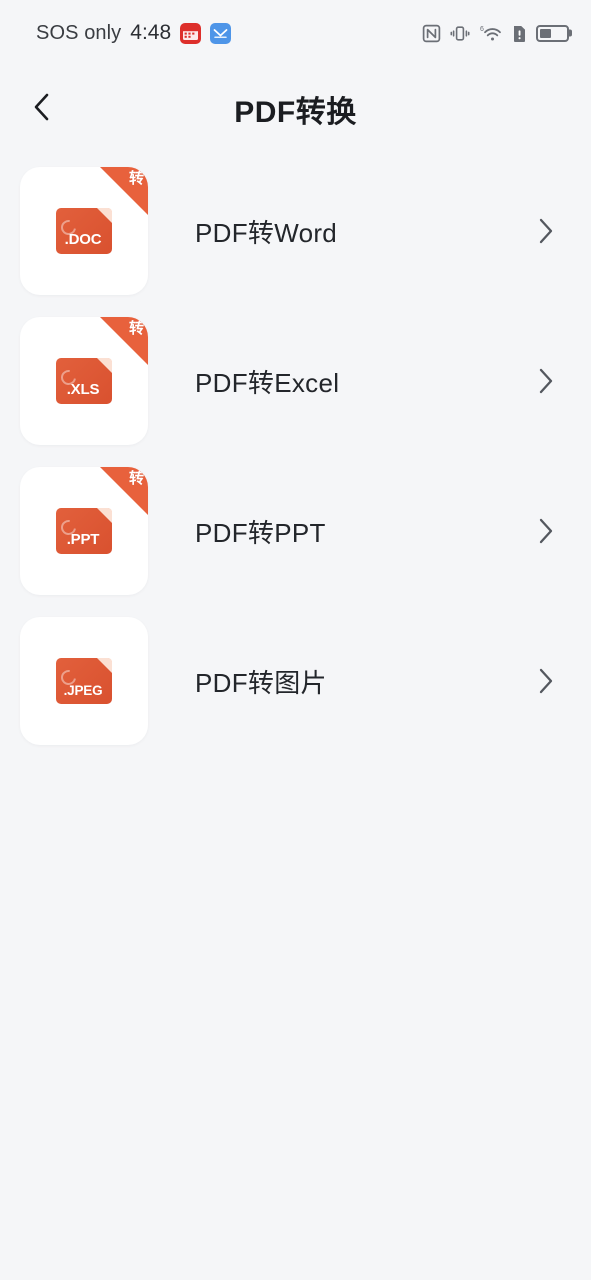  I want to click on chevron-left-icon, so click(42, 109).